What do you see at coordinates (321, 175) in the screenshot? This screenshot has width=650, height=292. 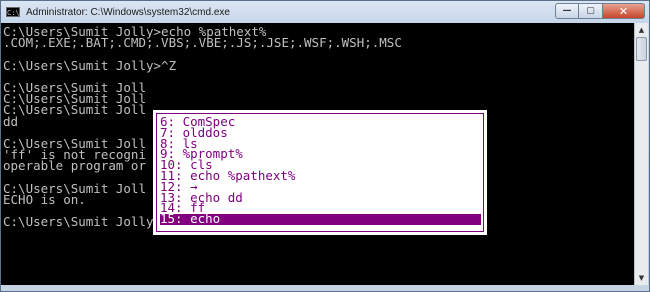 I see `history-item: 11: echo %pathext%` at bounding box center [321, 175].